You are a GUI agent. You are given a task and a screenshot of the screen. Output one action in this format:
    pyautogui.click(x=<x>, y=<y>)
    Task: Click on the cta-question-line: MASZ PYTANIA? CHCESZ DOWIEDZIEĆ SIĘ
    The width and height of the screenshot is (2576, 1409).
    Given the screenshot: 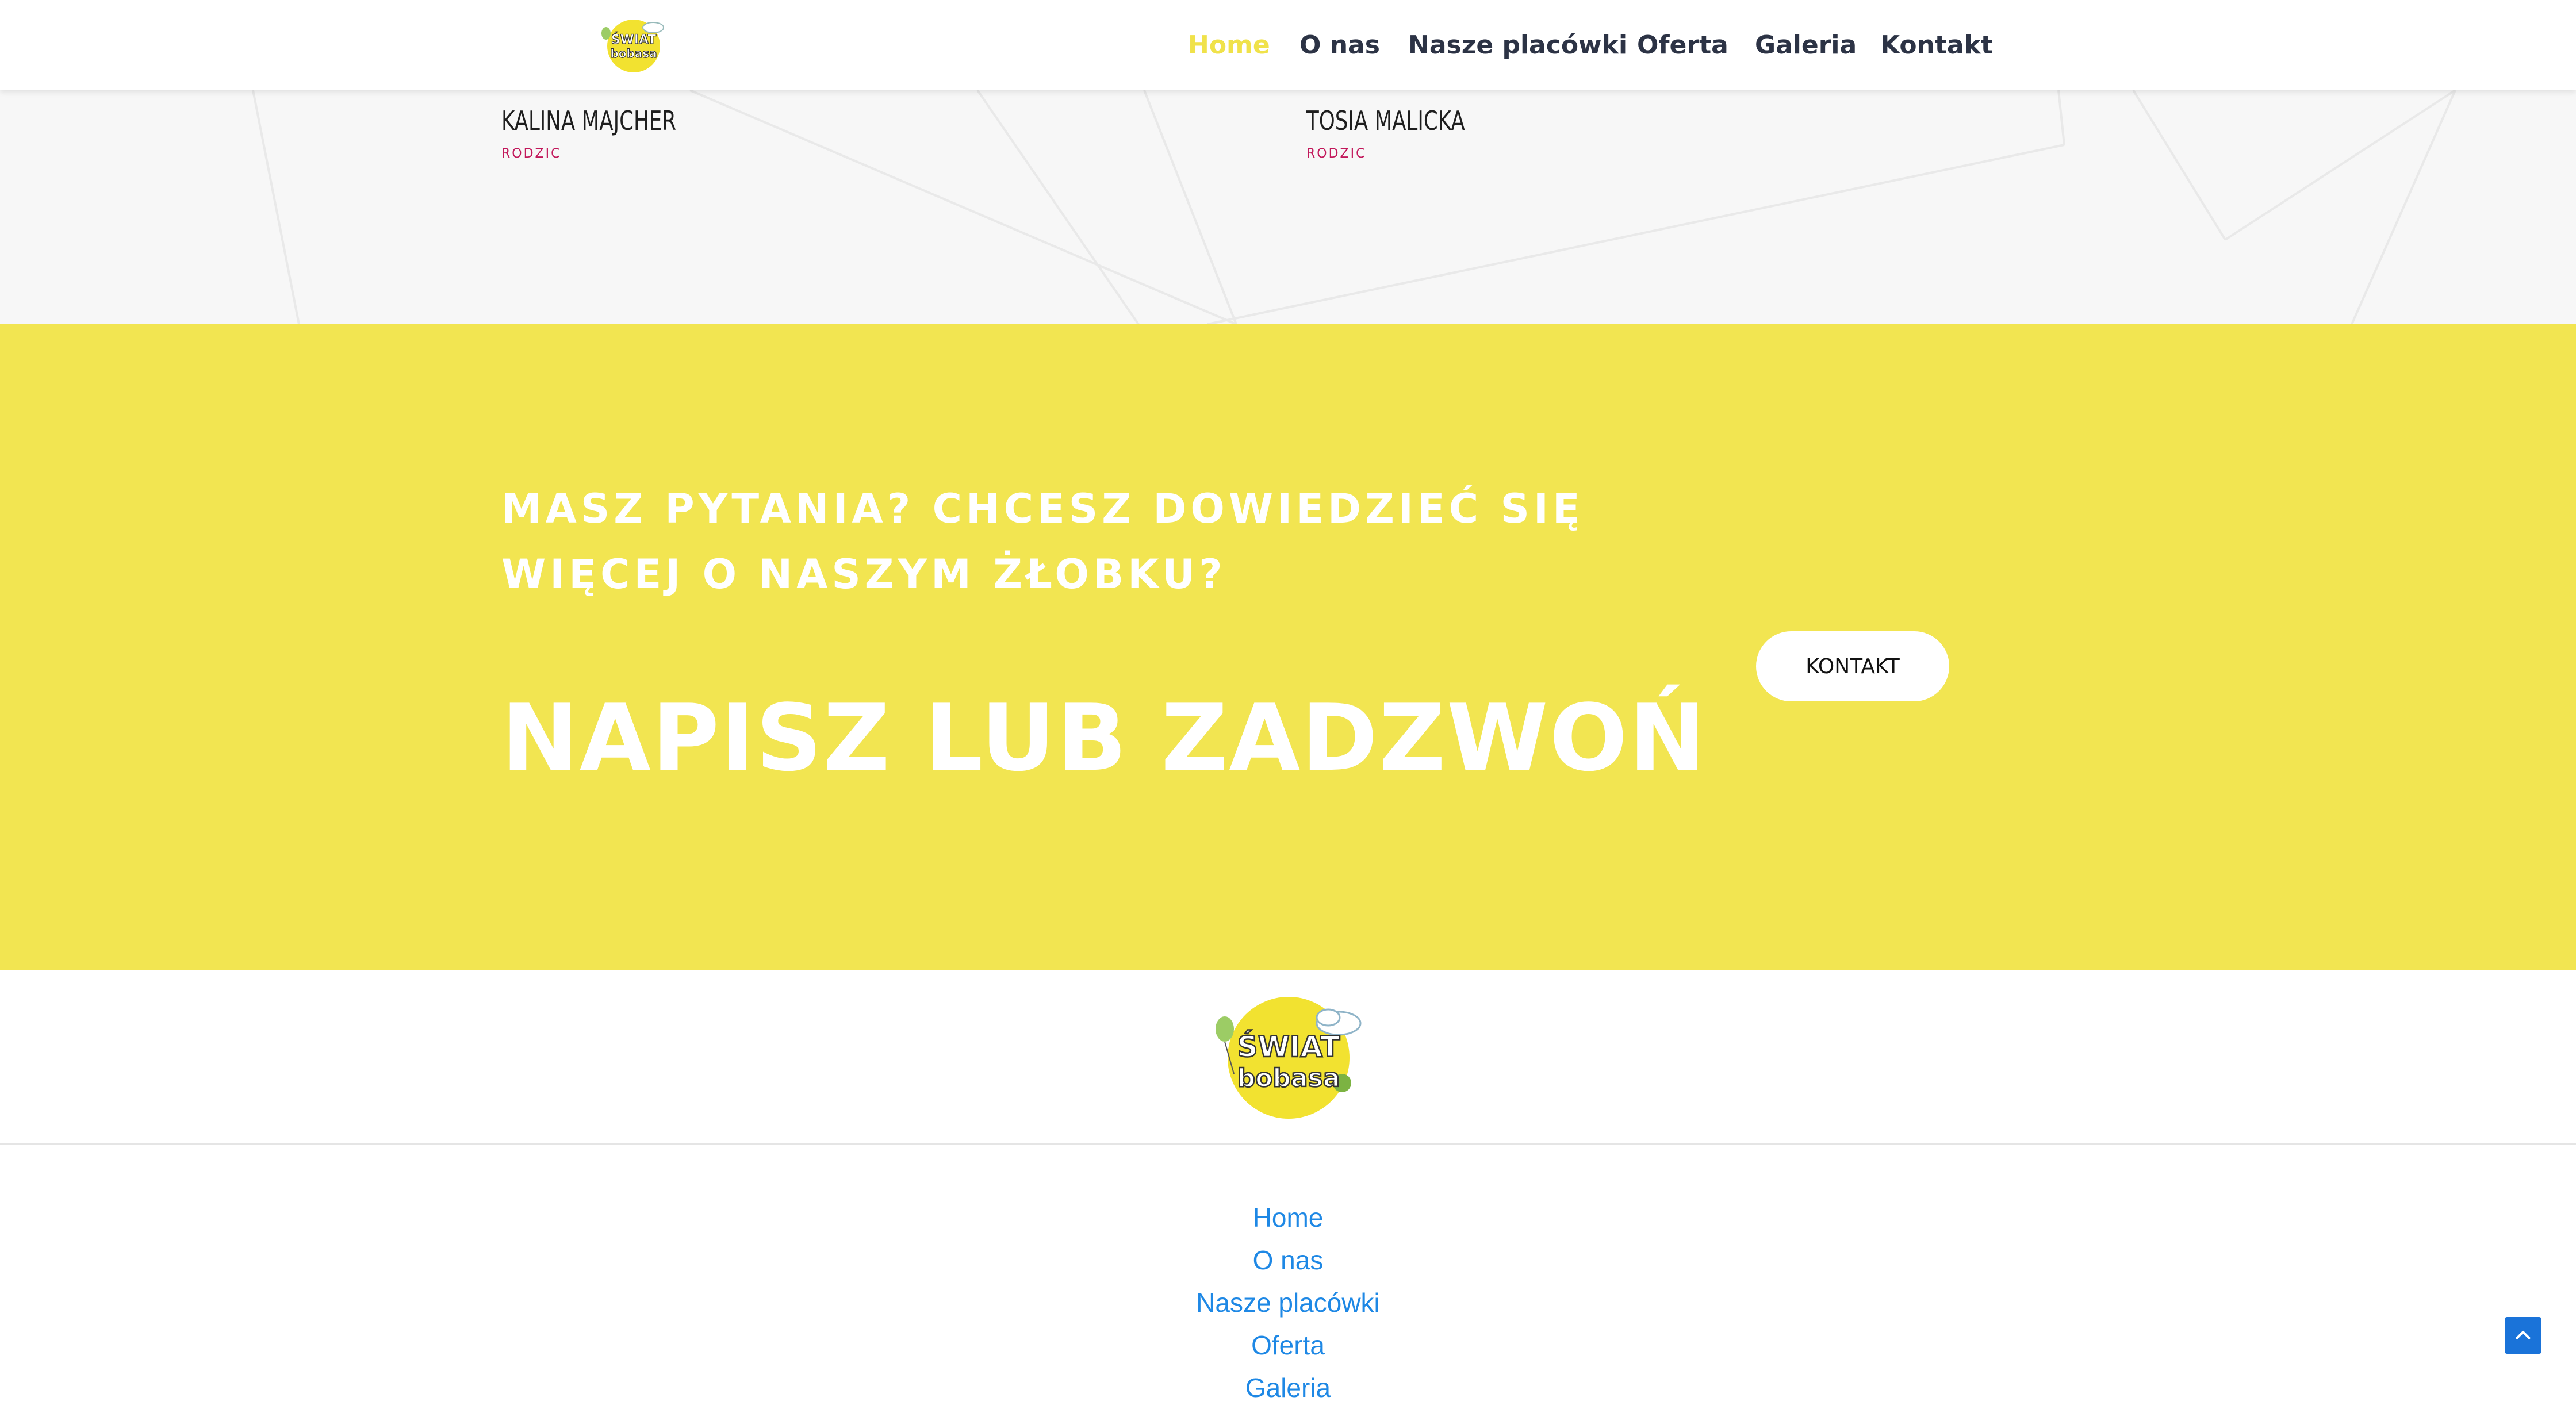 What is the action you would take?
    pyautogui.click(x=1042, y=508)
    